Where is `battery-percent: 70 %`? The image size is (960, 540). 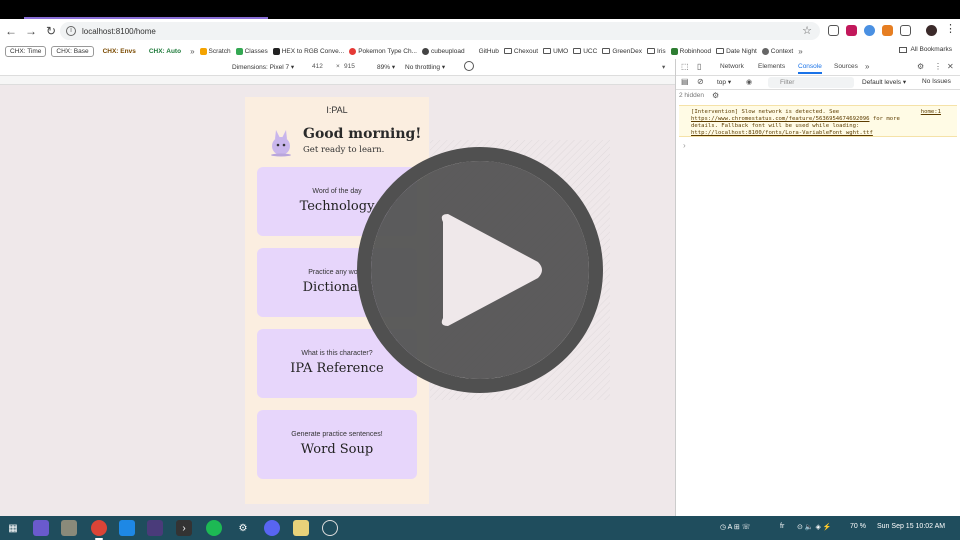
battery-percent: 70 % is located at coordinates (858, 526).